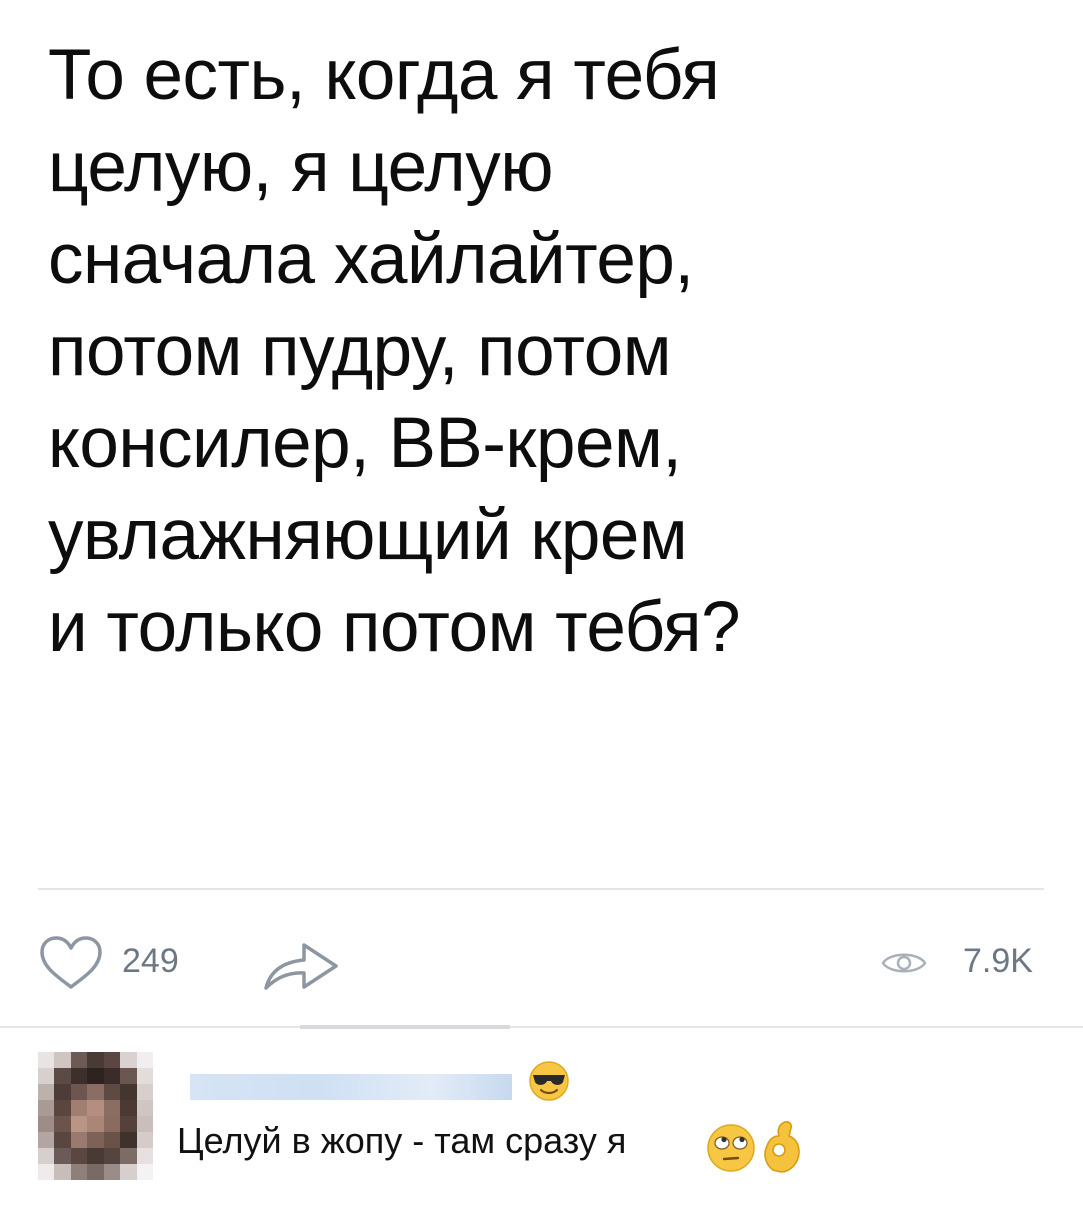 The height and width of the screenshot is (1215, 1083). Describe the element at coordinates (394, 627) in the screenshot. I see `post-text-line: и только потом тебя?` at that location.